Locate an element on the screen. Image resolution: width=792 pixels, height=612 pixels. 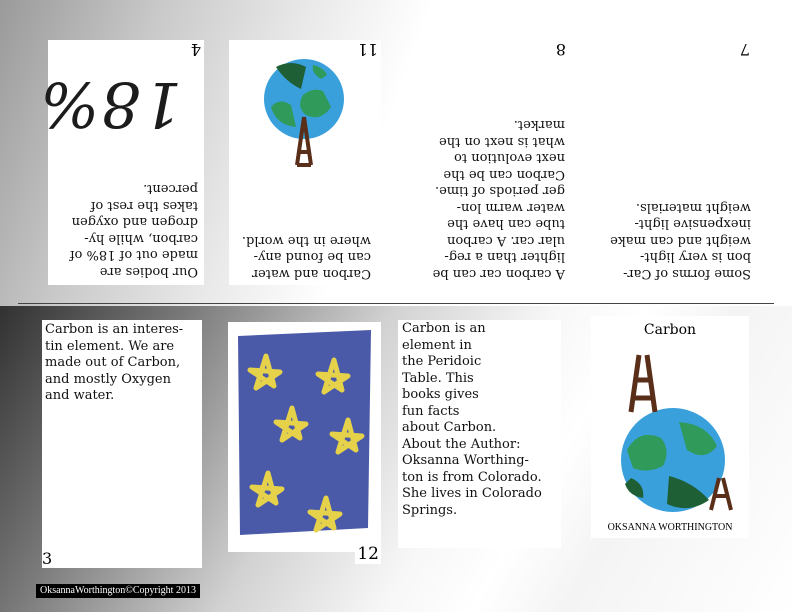
text-line: ular car. A carbon is located at coordinates (506, 240).